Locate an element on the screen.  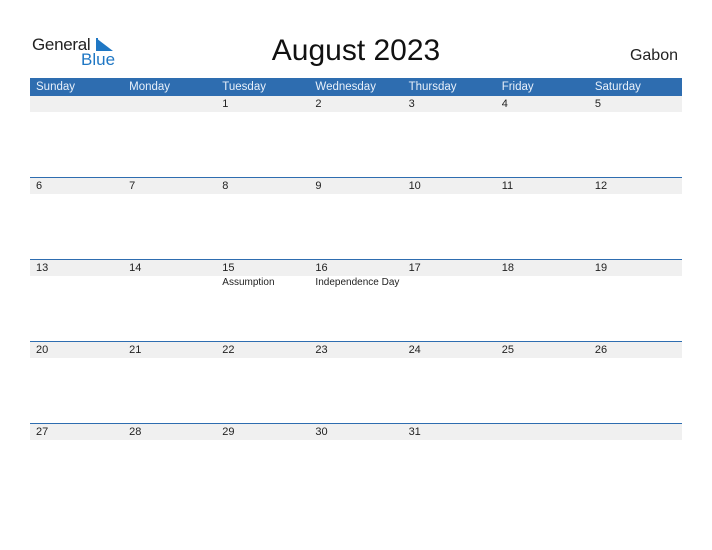
day-number: 30 is located at coordinates (321, 432).